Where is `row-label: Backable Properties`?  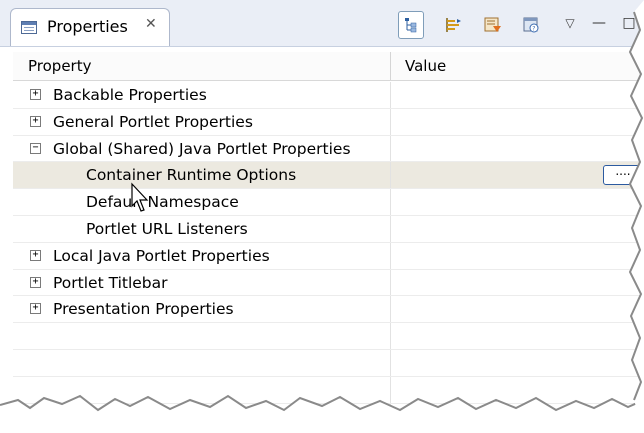
row-label: Backable Properties is located at coordinates (130, 95).